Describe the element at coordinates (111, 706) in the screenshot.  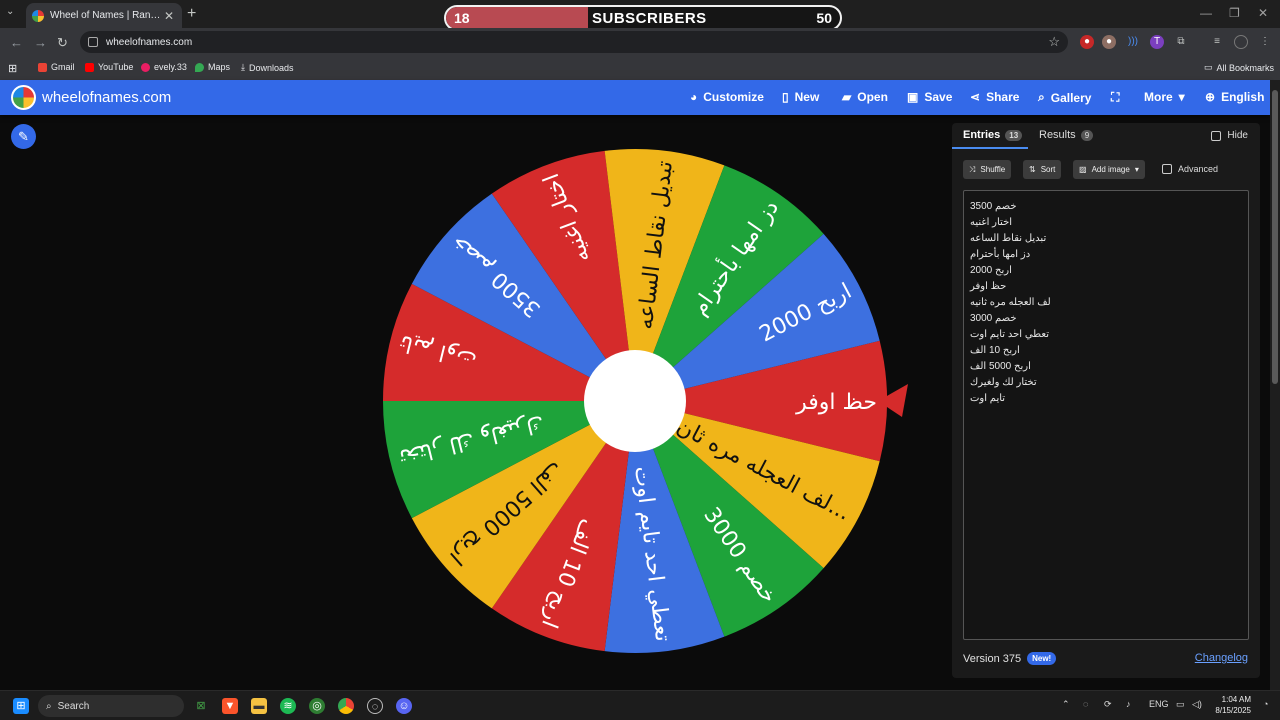
I see `taskbar-search: ⌕ Search` at that location.